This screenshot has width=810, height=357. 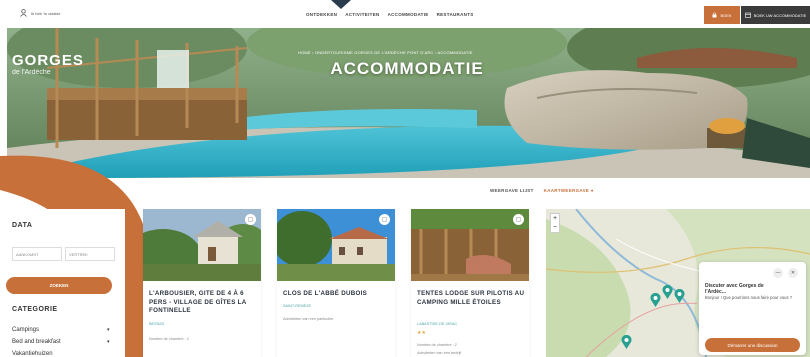 What do you see at coordinates (308, 319) in the screenshot?
I see `card-meta: Activiteiten van een particulier` at bounding box center [308, 319].